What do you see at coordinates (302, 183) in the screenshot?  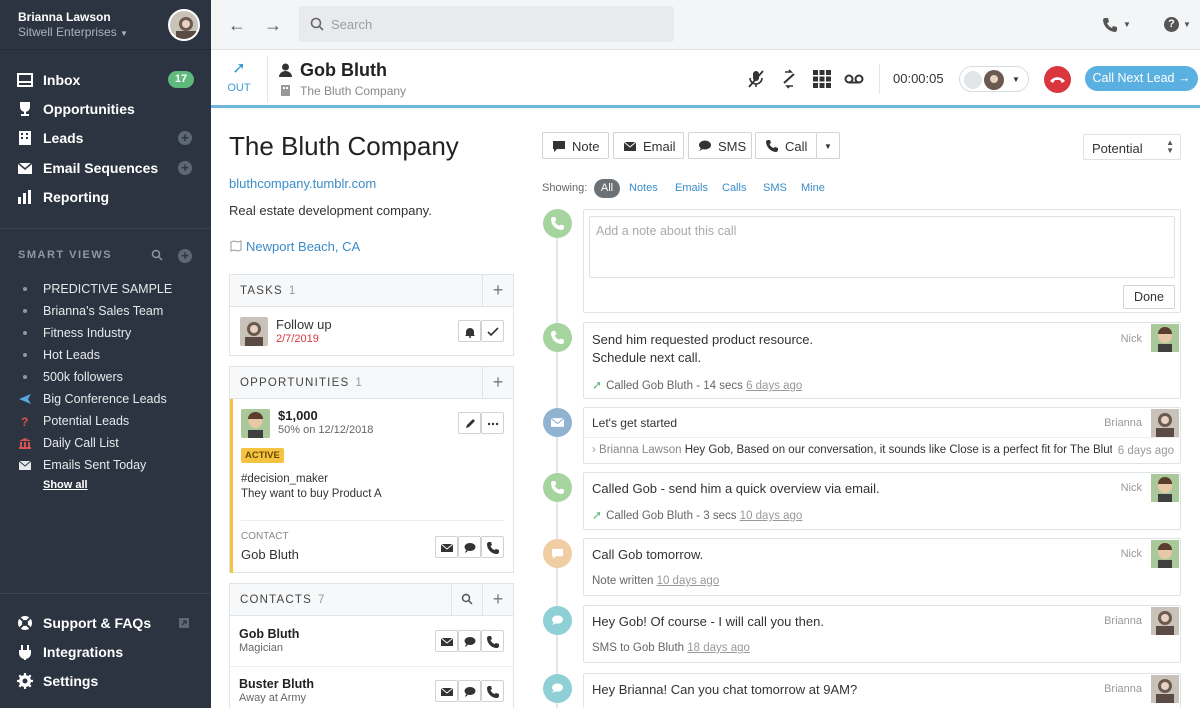 I see `company-url: bluthcompany.tumblr.com` at bounding box center [302, 183].